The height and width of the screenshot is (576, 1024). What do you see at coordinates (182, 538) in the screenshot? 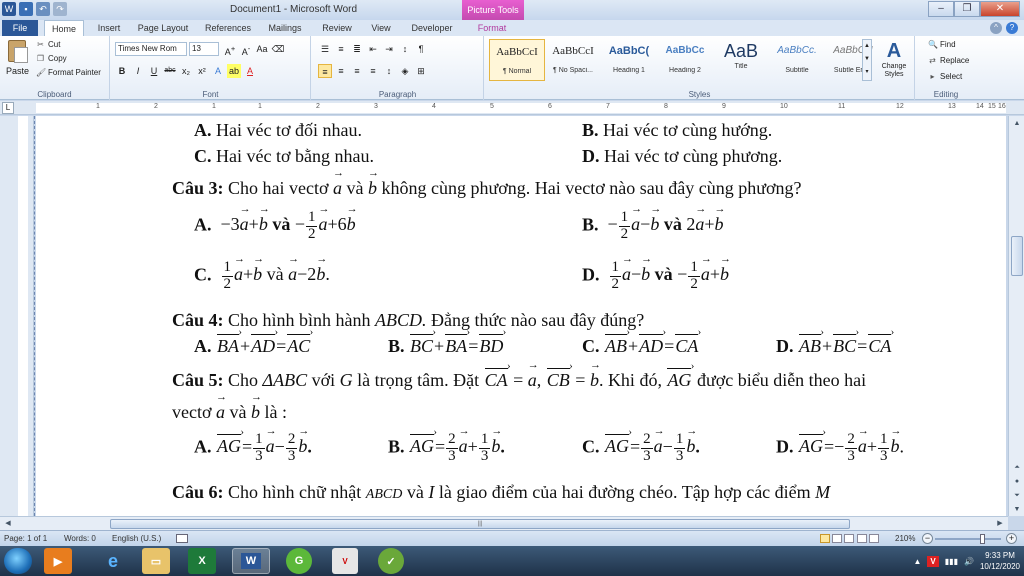
I see `macro-record-icon` at bounding box center [182, 538].